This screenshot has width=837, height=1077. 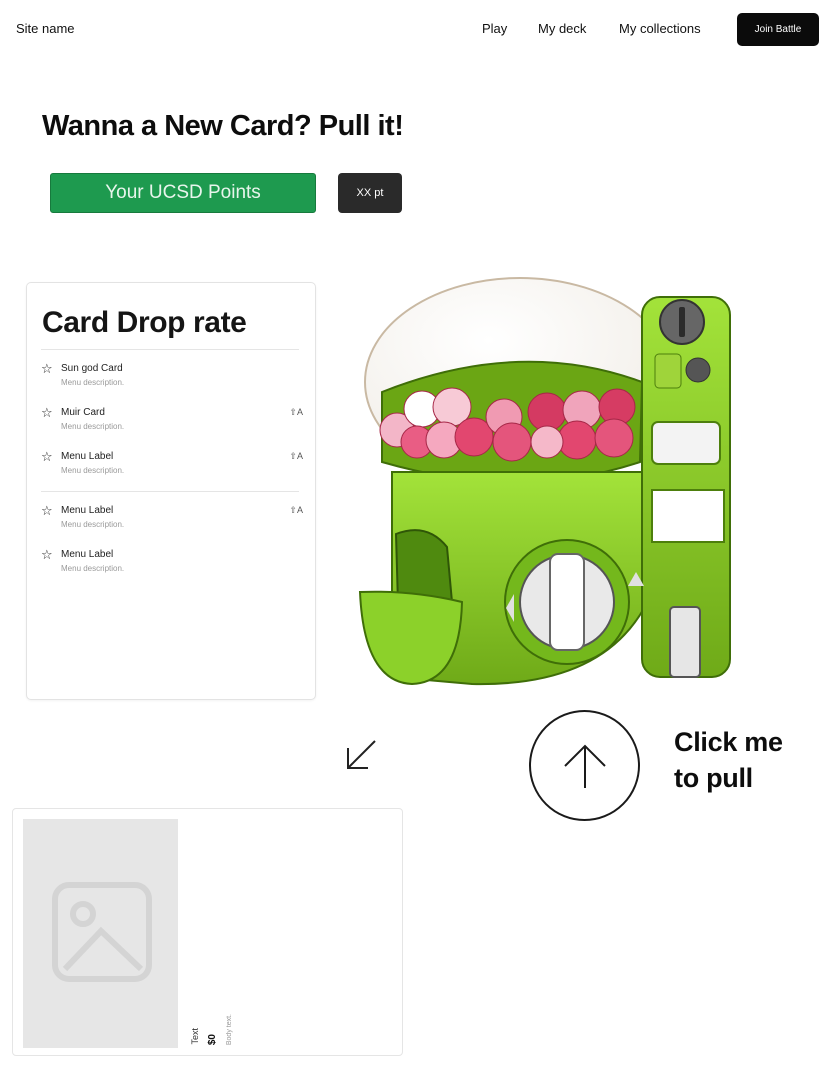 I want to click on card-image-placeholder, so click(x=100, y=933).